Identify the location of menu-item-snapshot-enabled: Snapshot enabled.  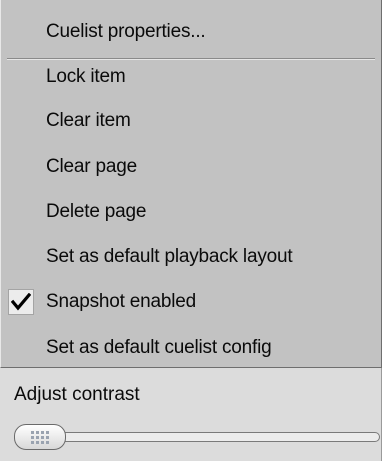
(191, 302).